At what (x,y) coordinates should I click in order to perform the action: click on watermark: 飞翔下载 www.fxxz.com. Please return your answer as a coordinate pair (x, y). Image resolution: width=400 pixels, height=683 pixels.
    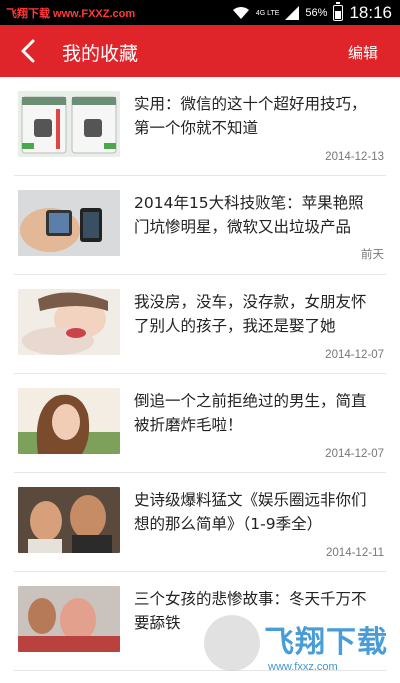
    Looking at the image, I should click on (300, 647).